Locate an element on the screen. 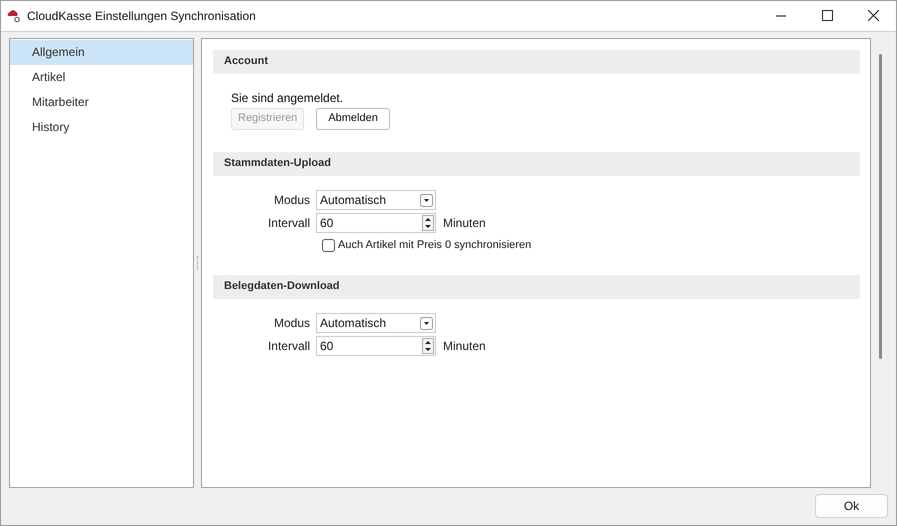  section-header: Account is located at coordinates (536, 62).